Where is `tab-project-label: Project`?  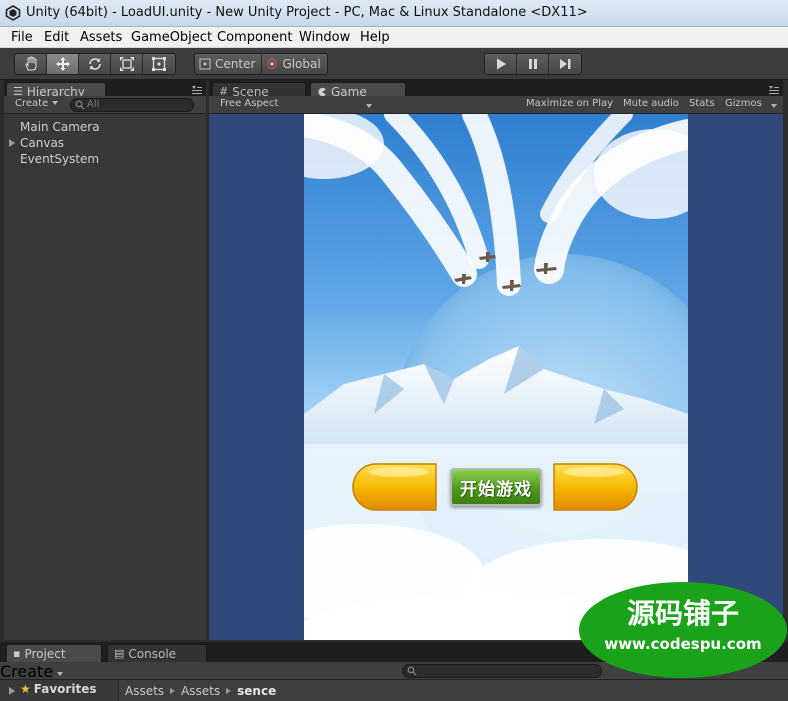
tab-project-label: Project is located at coordinates (45, 653).